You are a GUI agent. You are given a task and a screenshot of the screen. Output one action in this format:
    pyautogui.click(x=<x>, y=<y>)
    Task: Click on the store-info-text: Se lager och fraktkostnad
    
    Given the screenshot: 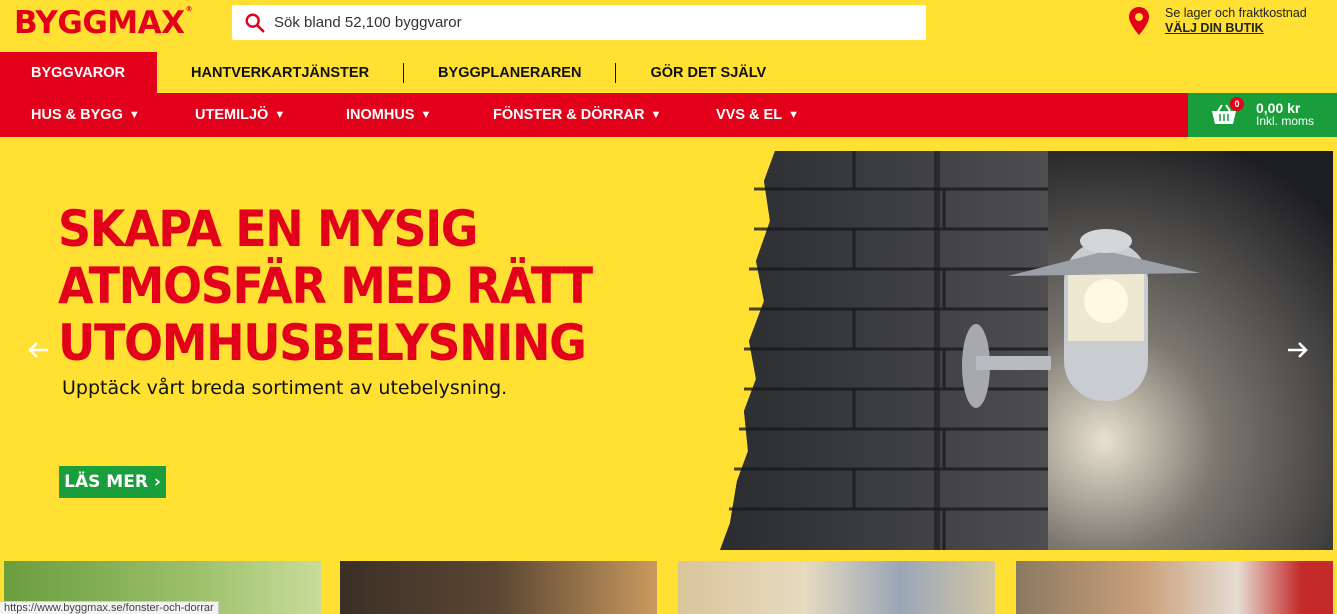 What is the action you would take?
    pyautogui.click(x=1236, y=13)
    